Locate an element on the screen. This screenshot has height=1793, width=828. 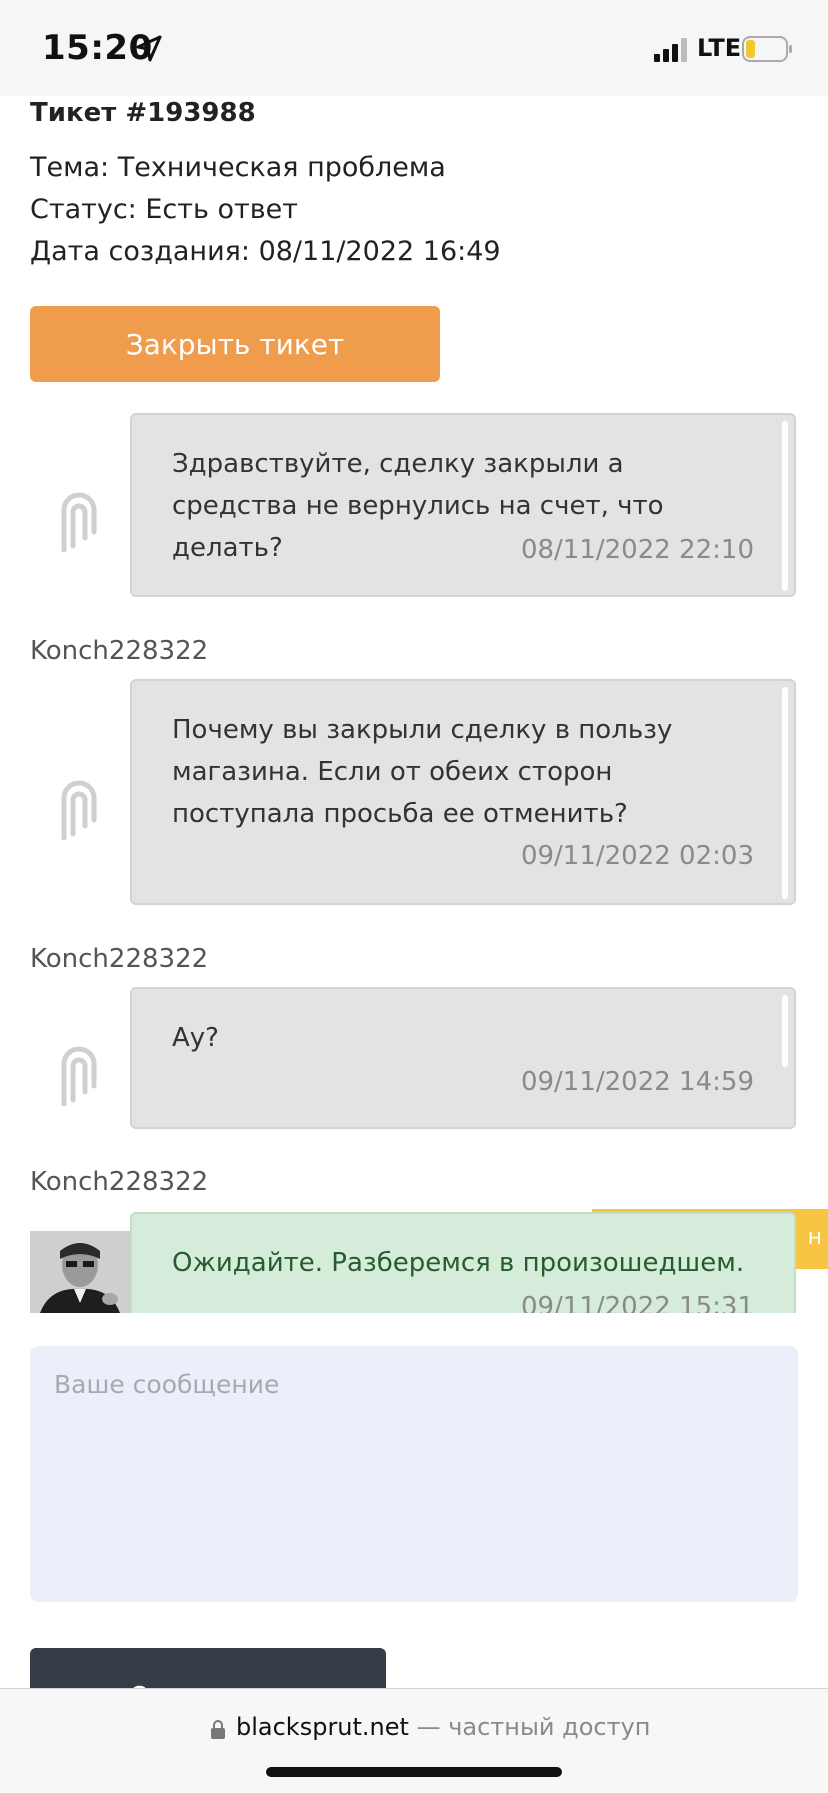
domain-text: blacksprut.net is located at coordinates (322, 1727).